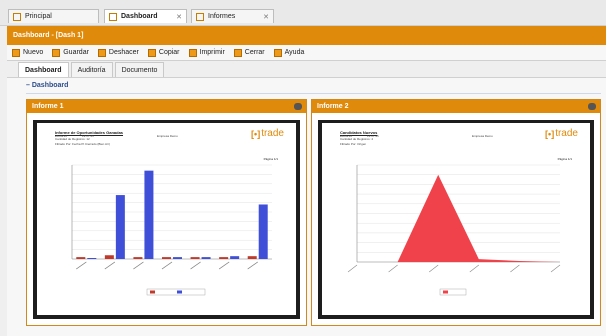  I want to click on area-series, so click(458, 218).